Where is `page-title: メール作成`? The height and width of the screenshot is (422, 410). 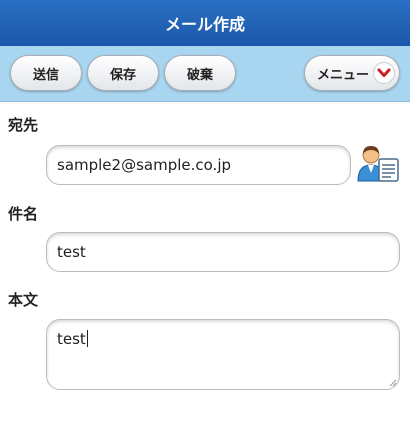
page-title: メール作成 is located at coordinates (204, 24).